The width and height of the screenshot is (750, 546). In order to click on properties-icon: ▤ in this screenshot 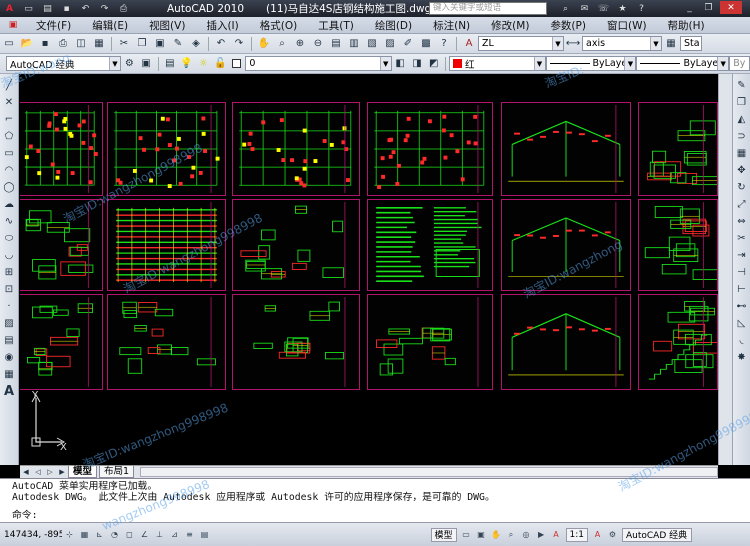, I will do `click(336, 44)`.